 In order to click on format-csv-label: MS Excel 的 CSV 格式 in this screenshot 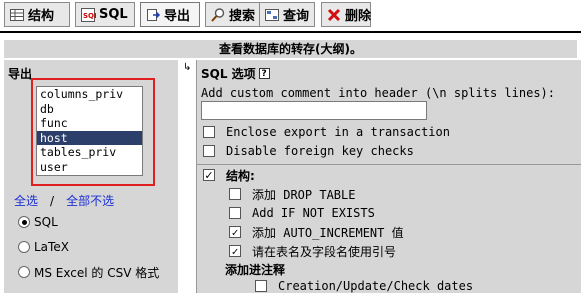, I will do `click(97, 272)`.